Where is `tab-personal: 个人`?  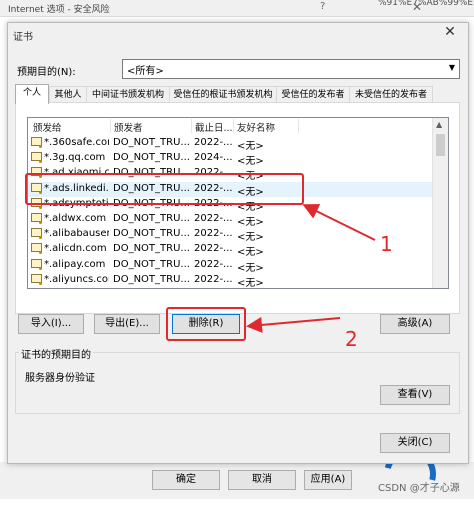 tab-personal: 个人 is located at coordinates (32, 94).